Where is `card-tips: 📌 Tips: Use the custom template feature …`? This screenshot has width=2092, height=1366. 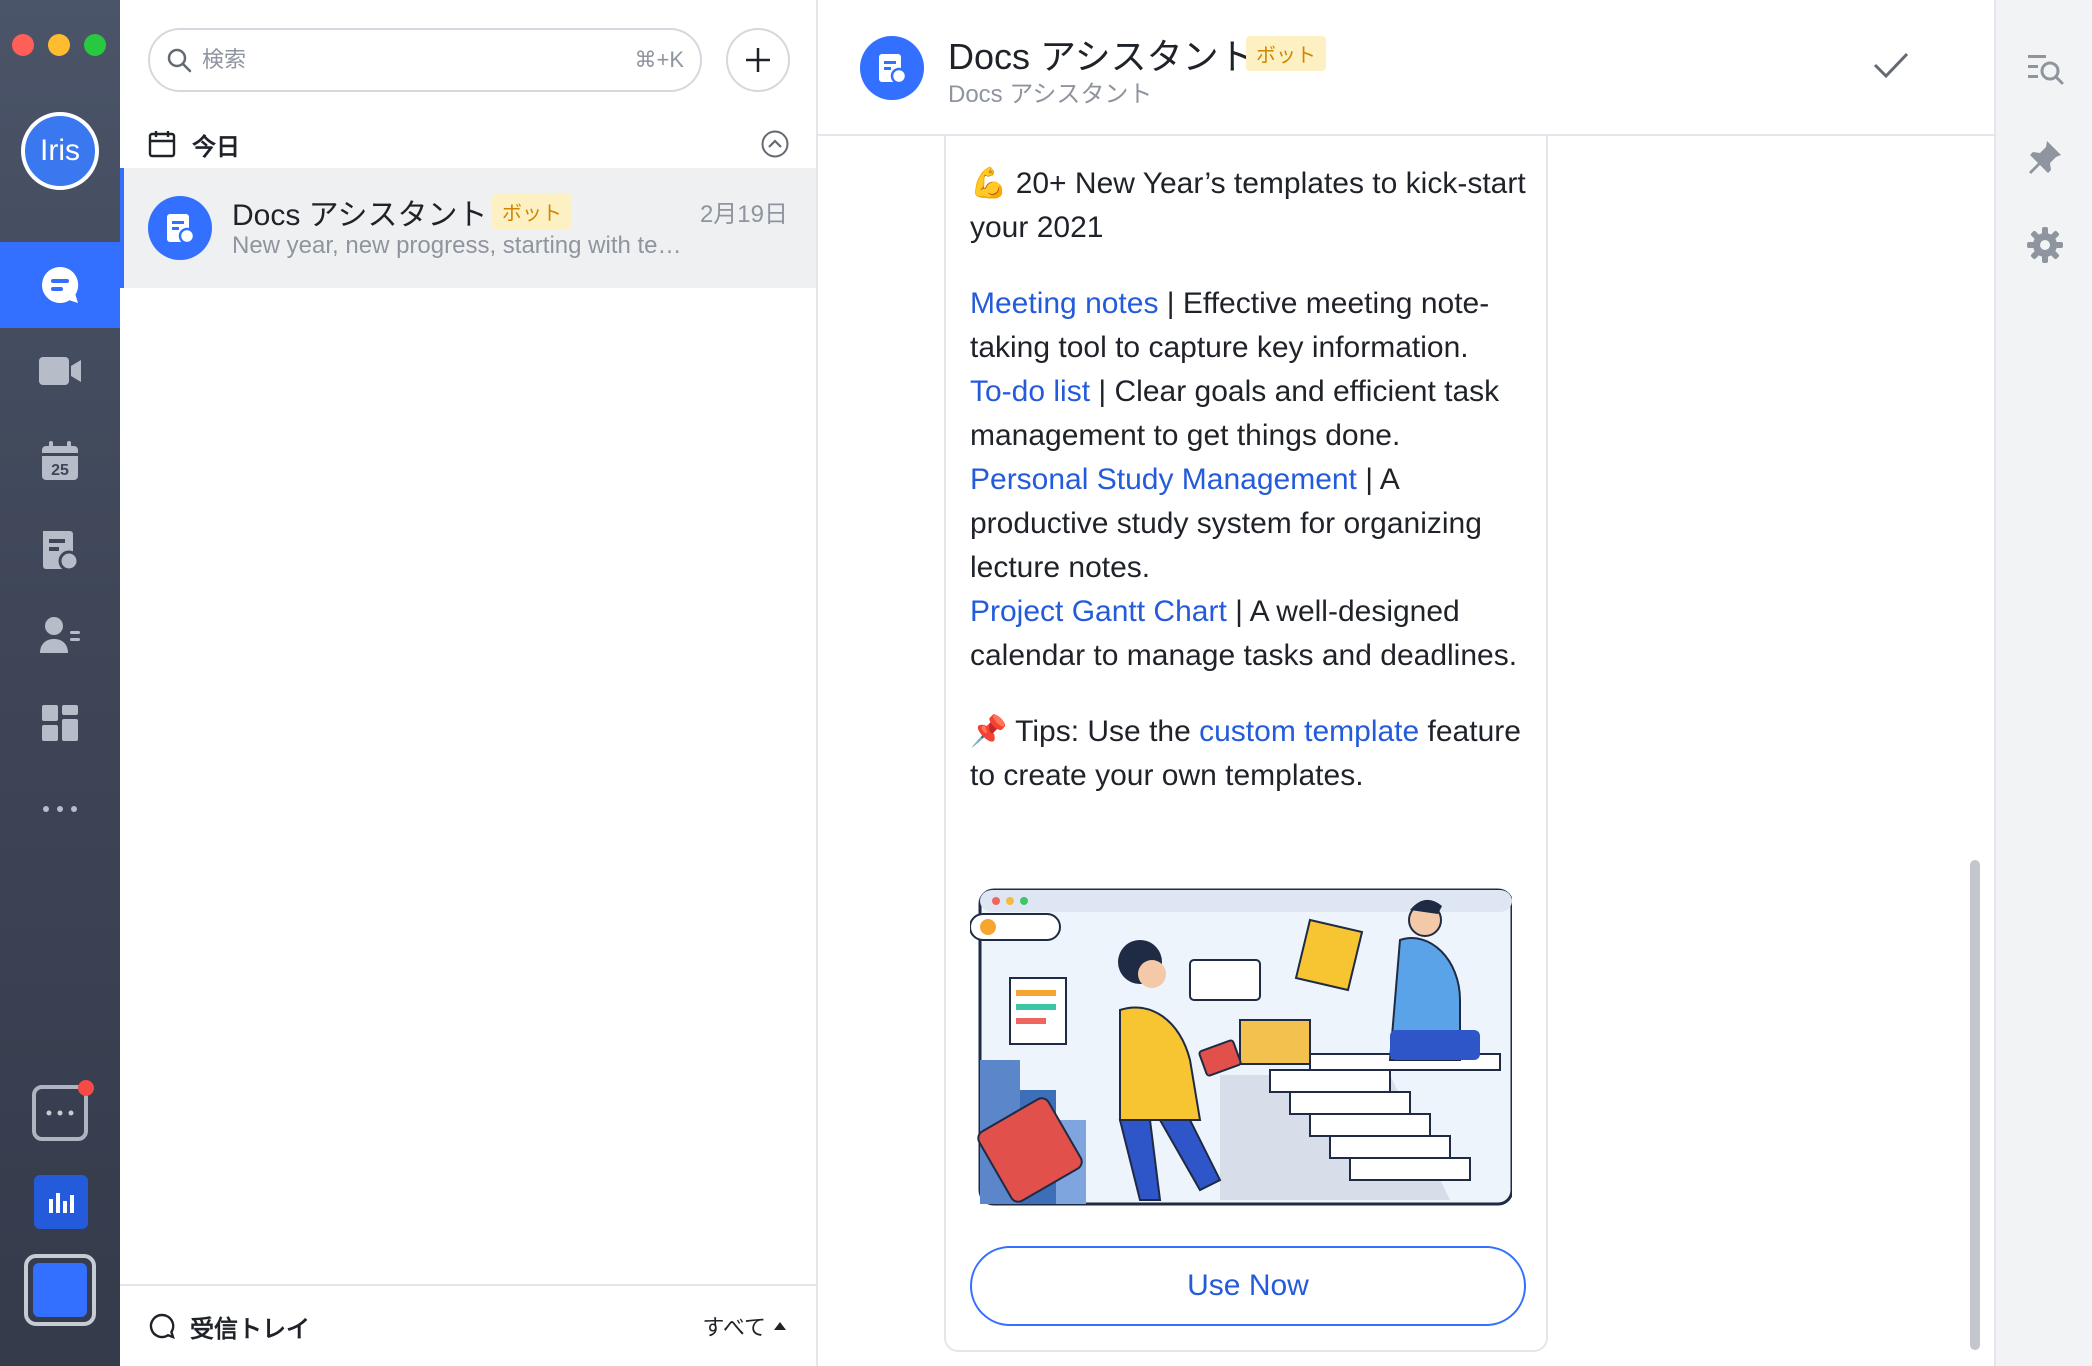 card-tips: 📌 Tips: Use the custom template feature … is located at coordinates (1248, 754).